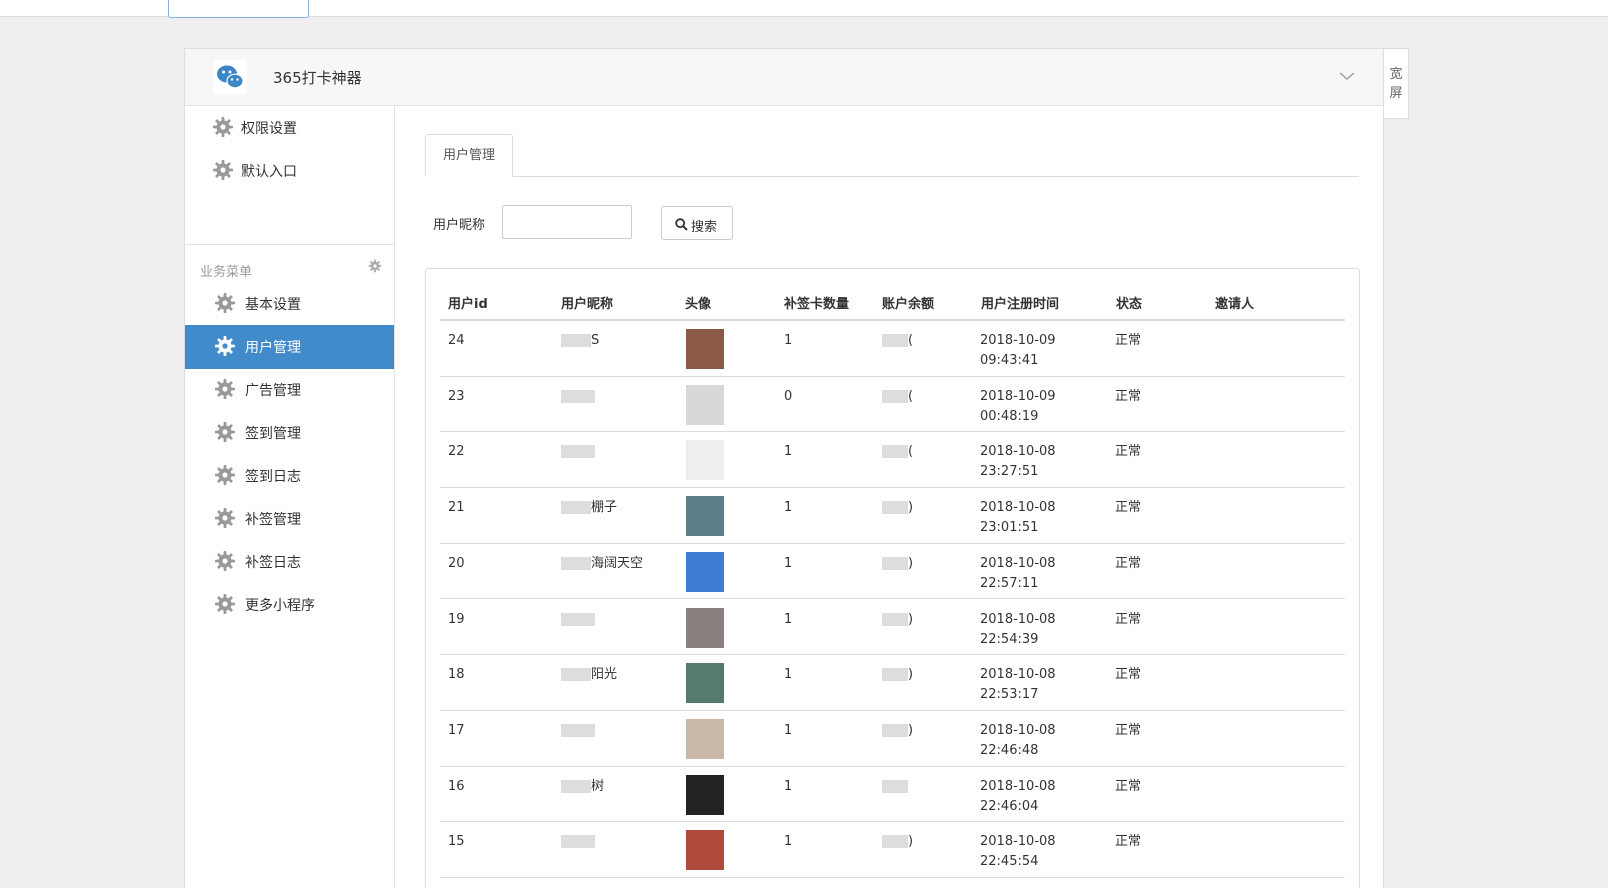 This screenshot has width=1608, height=888. Describe the element at coordinates (280, 606) in the screenshot. I see `sidebar-item-label: 更多小程序` at that location.